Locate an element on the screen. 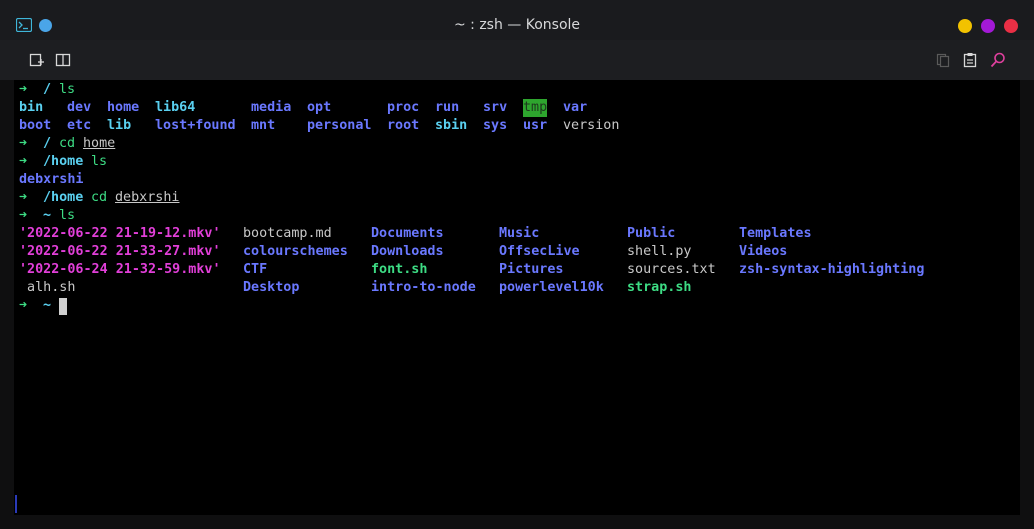 This screenshot has height=529, width=1034. prompt-line: ➜ ~ ls is located at coordinates (47, 216).